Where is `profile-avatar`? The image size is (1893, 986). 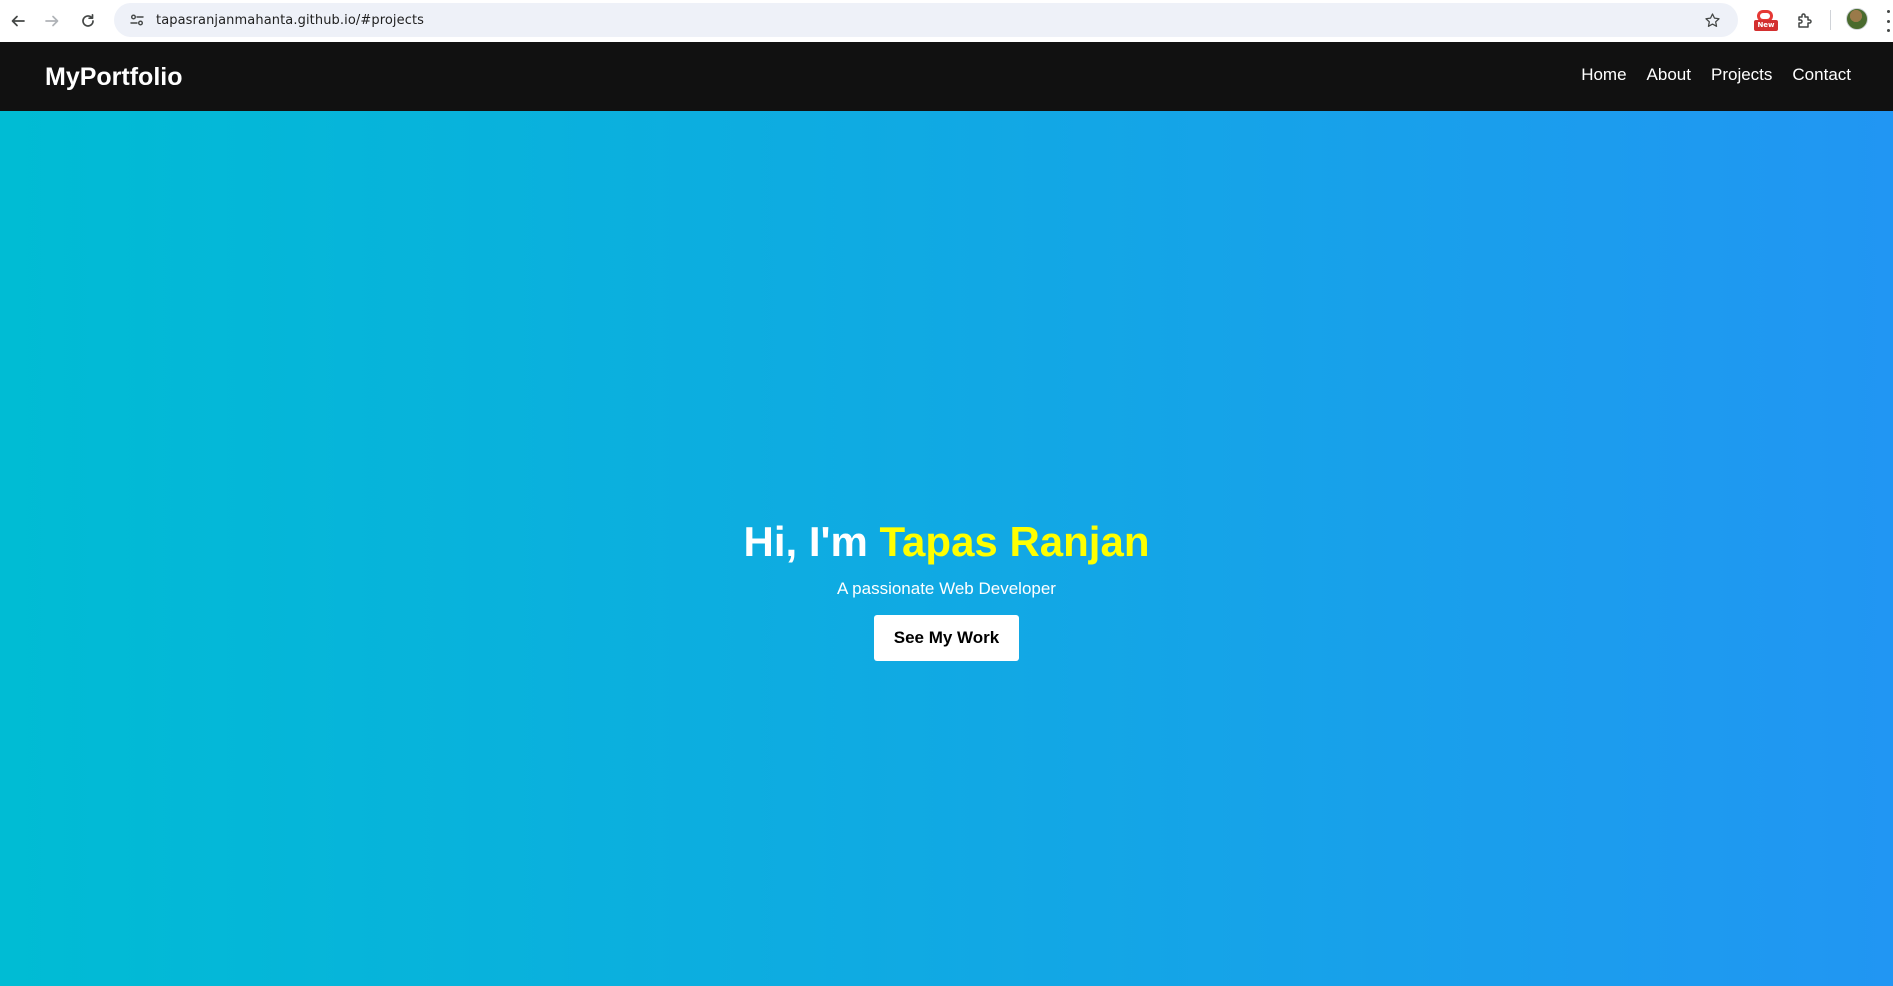 profile-avatar is located at coordinates (1857, 19).